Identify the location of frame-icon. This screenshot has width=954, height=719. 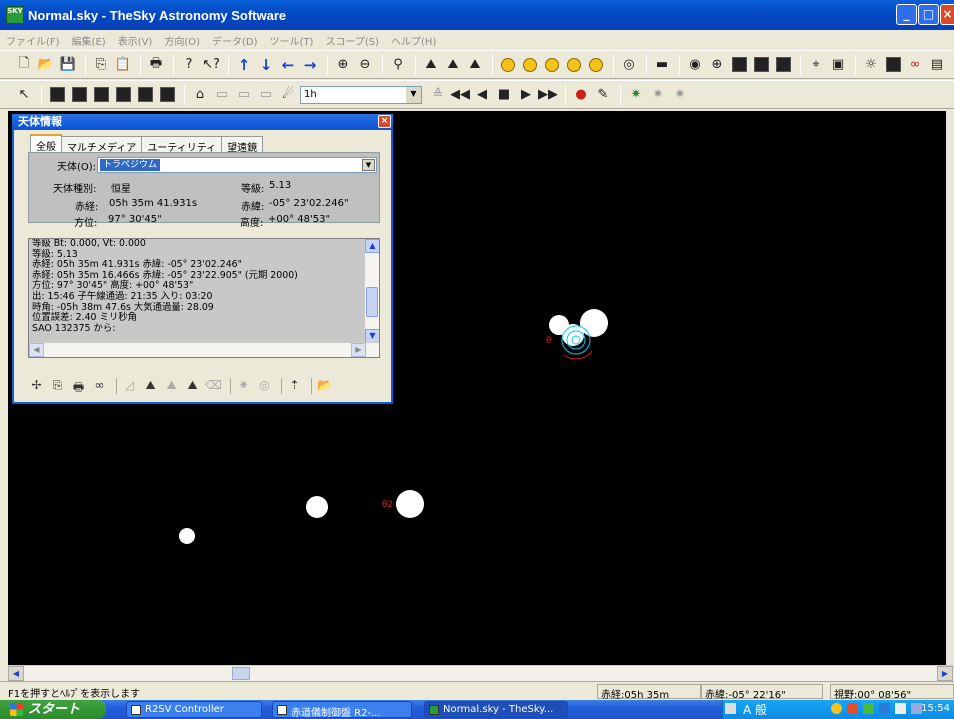
(783, 65).